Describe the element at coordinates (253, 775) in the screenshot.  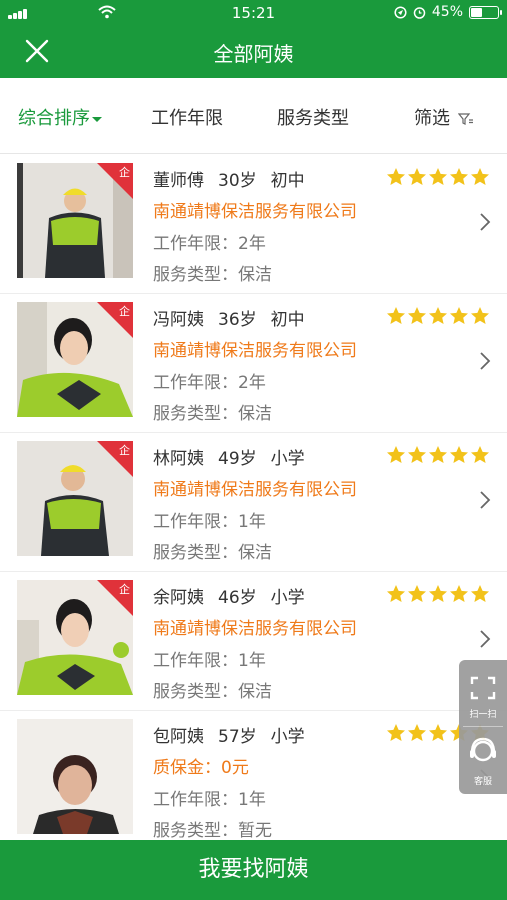
I see `worker-card: 包阿姨 57岁 小学 质保金：0元 工作年限：1年 服务类型：暂无` at that location.